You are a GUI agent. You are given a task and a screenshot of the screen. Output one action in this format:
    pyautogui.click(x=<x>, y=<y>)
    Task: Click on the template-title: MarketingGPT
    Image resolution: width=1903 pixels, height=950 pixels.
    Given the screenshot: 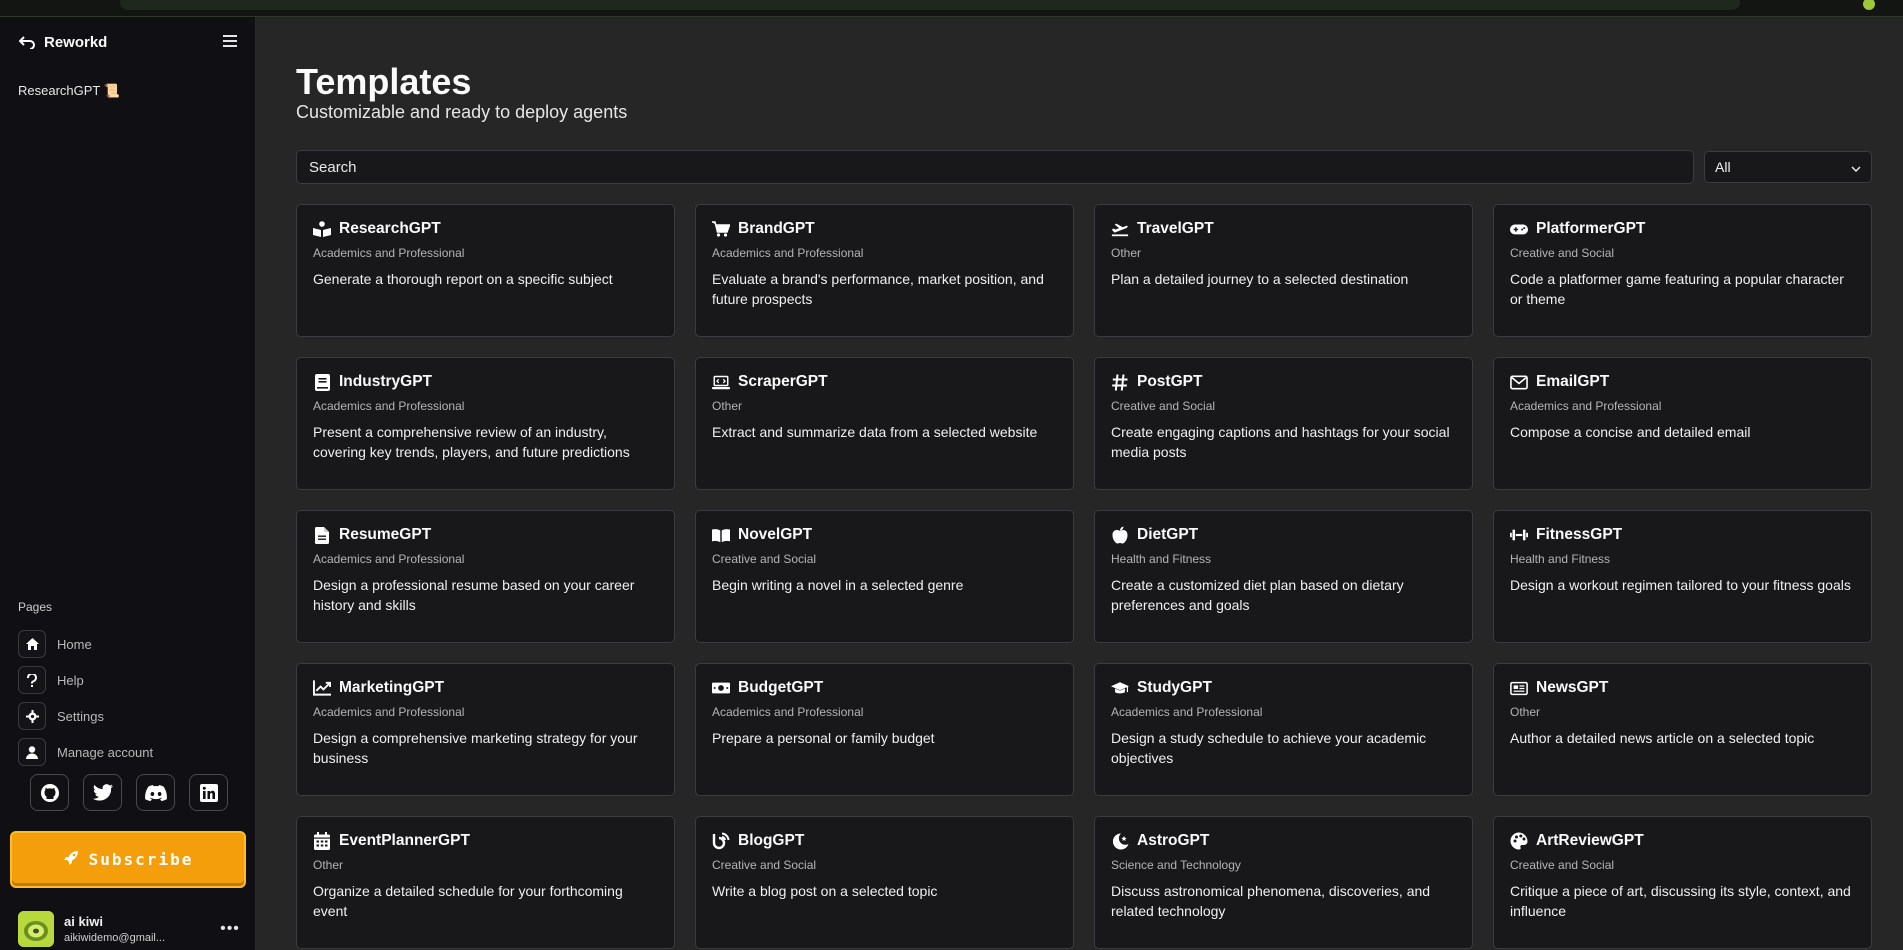 What is the action you would take?
    pyautogui.click(x=392, y=687)
    